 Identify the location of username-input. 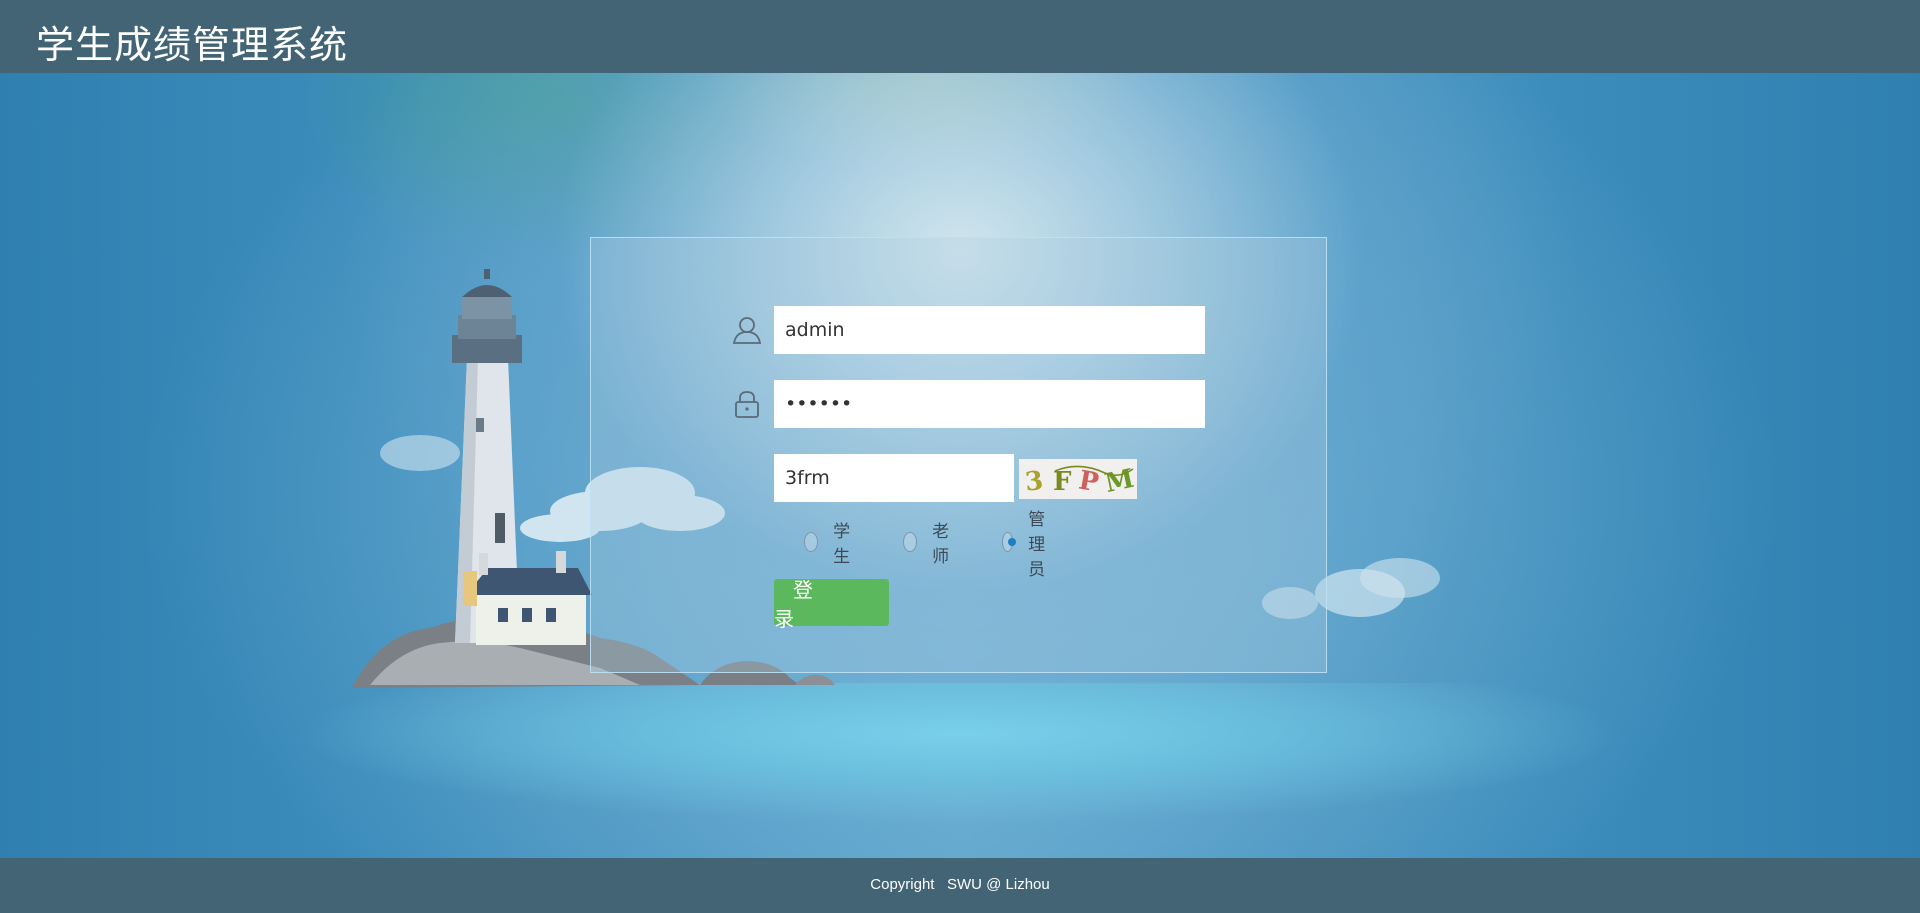
(989, 330).